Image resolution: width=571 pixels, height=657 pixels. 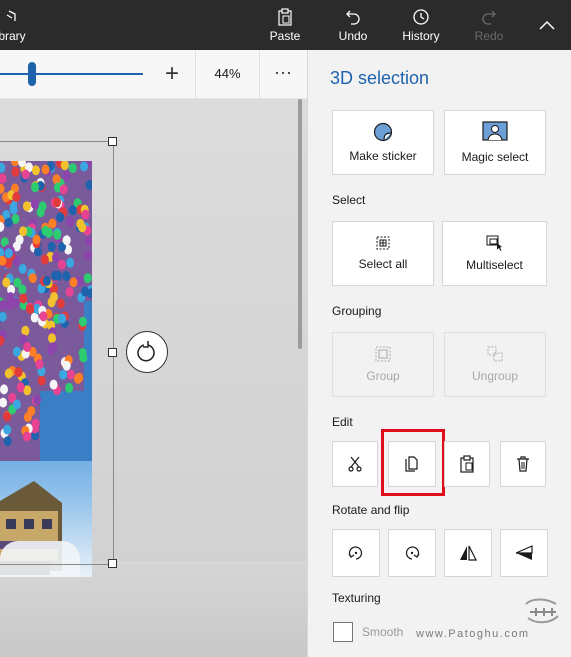 What do you see at coordinates (259, 74) in the screenshot?
I see `divider` at bounding box center [259, 74].